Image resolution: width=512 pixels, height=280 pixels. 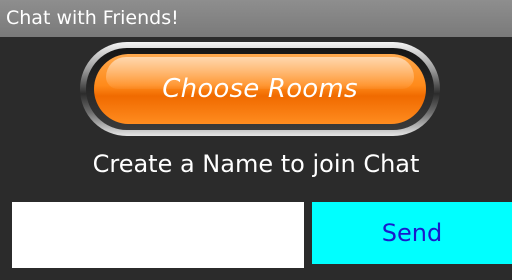 What do you see at coordinates (158, 235) in the screenshot?
I see `name-input` at bounding box center [158, 235].